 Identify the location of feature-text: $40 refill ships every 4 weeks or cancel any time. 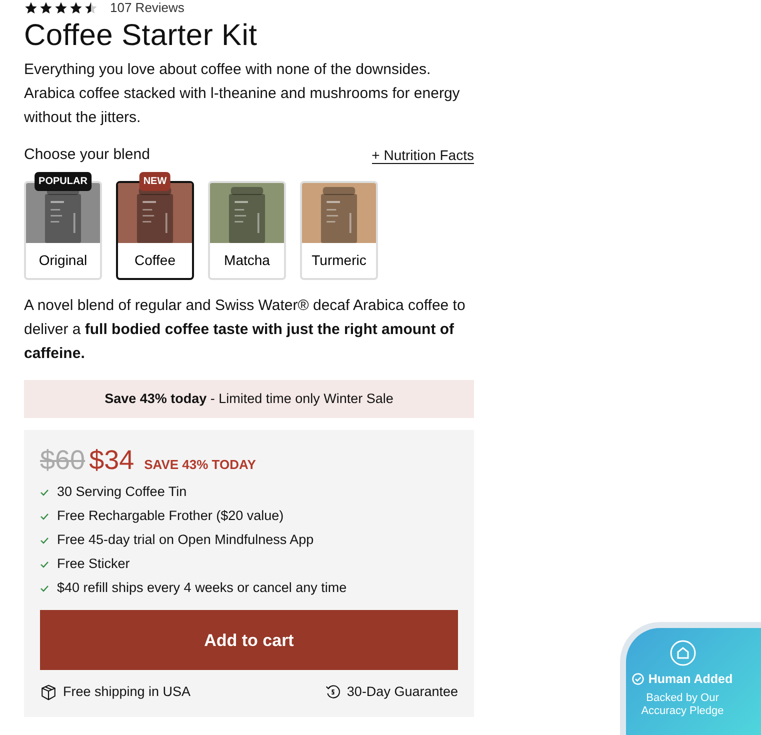
(202, 588).